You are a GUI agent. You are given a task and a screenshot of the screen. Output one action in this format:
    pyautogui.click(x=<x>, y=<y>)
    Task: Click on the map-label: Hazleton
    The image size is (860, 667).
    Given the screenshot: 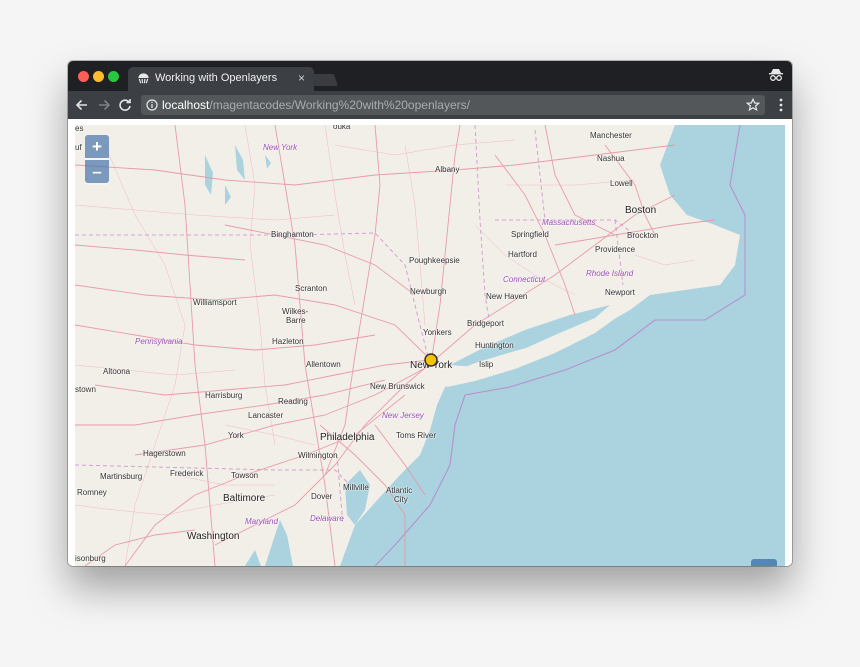 What is the action you would take?
    pyautogui.click(x=288, y=341)
    